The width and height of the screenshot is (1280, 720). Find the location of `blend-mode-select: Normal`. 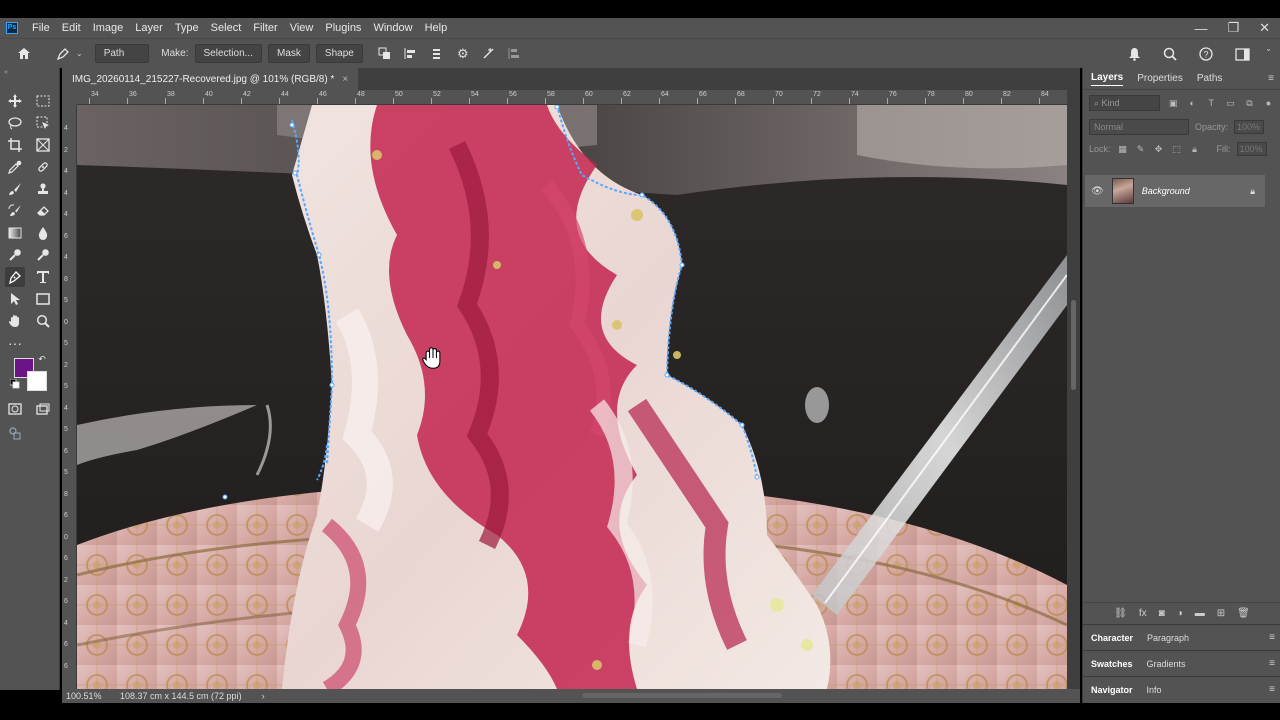

blend-mode-select: Normal is located at coordinates (1139, 127).